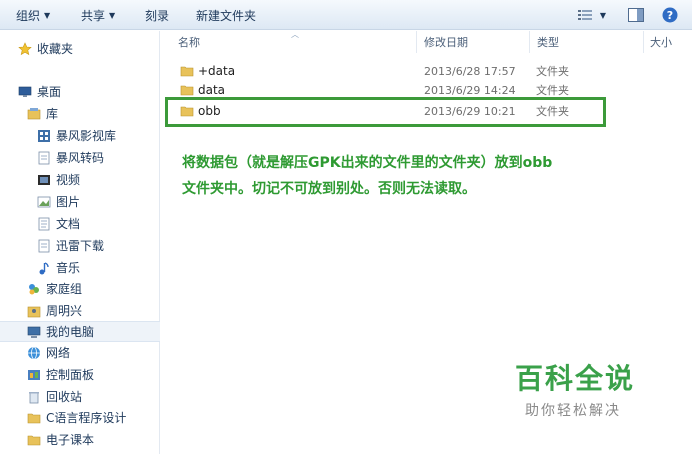 This screenshot has height=454, width=692. I want to click on annotation-line: 文件夹中。切记不可放到别处。否则无法读取。, so click(329, 189).